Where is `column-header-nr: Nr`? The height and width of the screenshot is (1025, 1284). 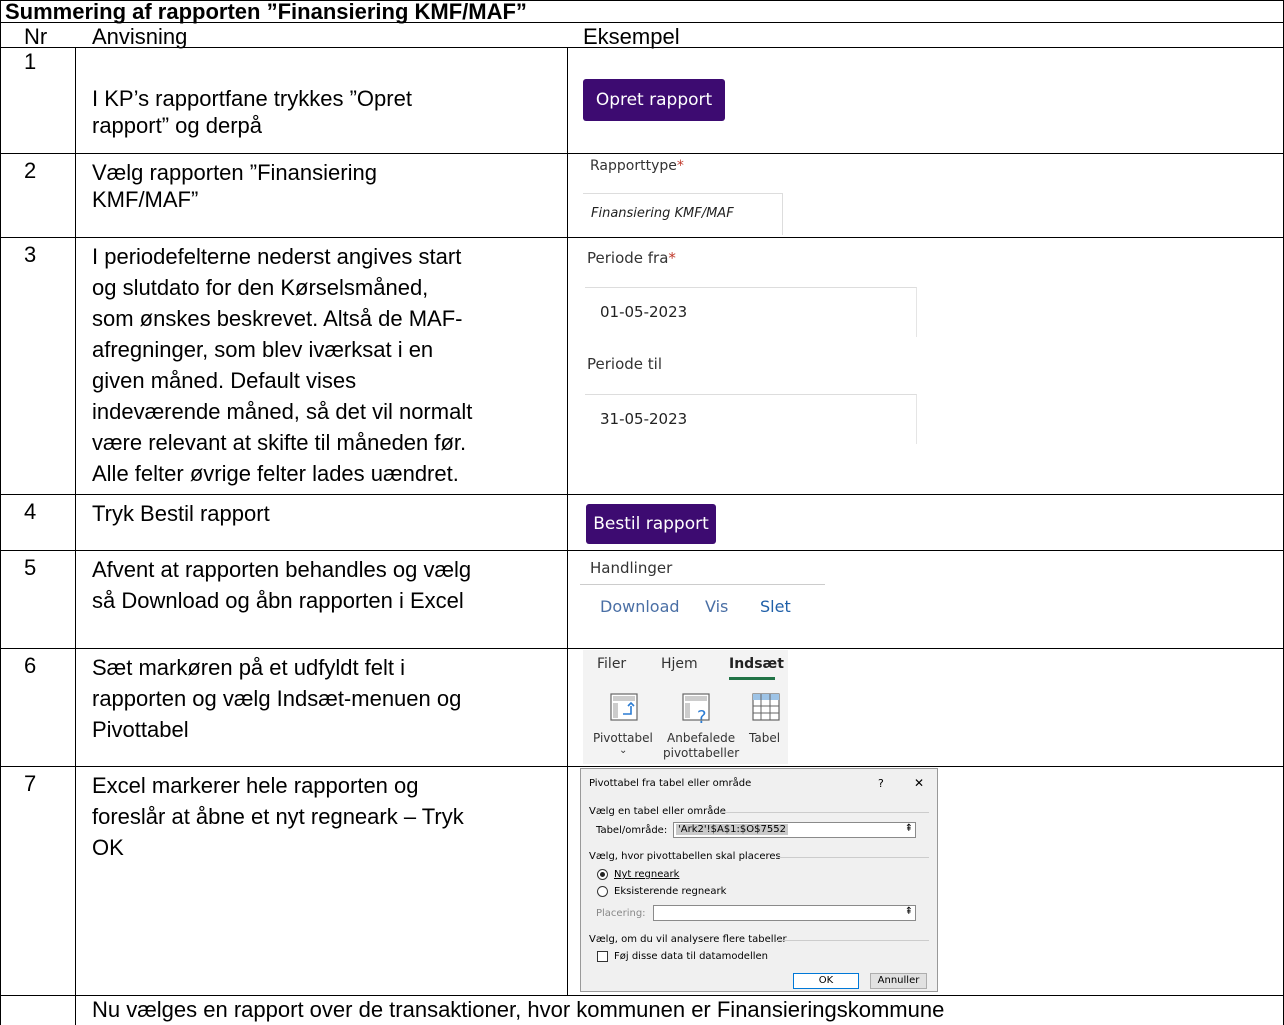
column-header-nr: Nr is located at coordinates (36, 36).